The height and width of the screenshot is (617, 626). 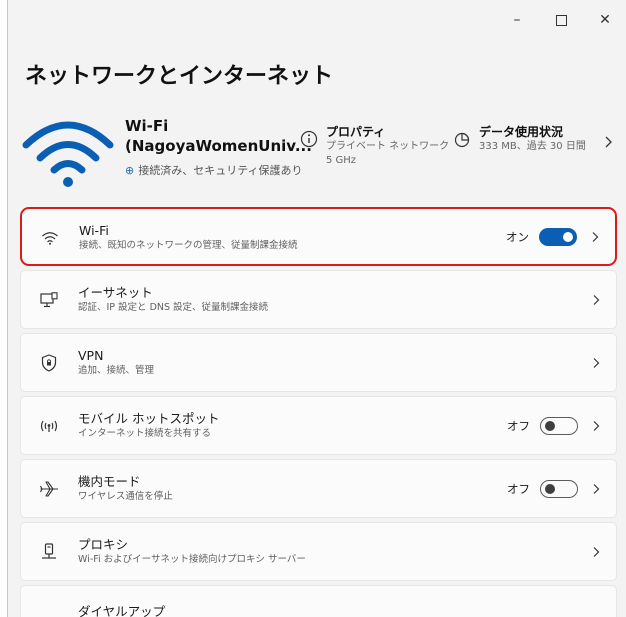 I want to click on card-title: VPN, so click(x=91, y=355).